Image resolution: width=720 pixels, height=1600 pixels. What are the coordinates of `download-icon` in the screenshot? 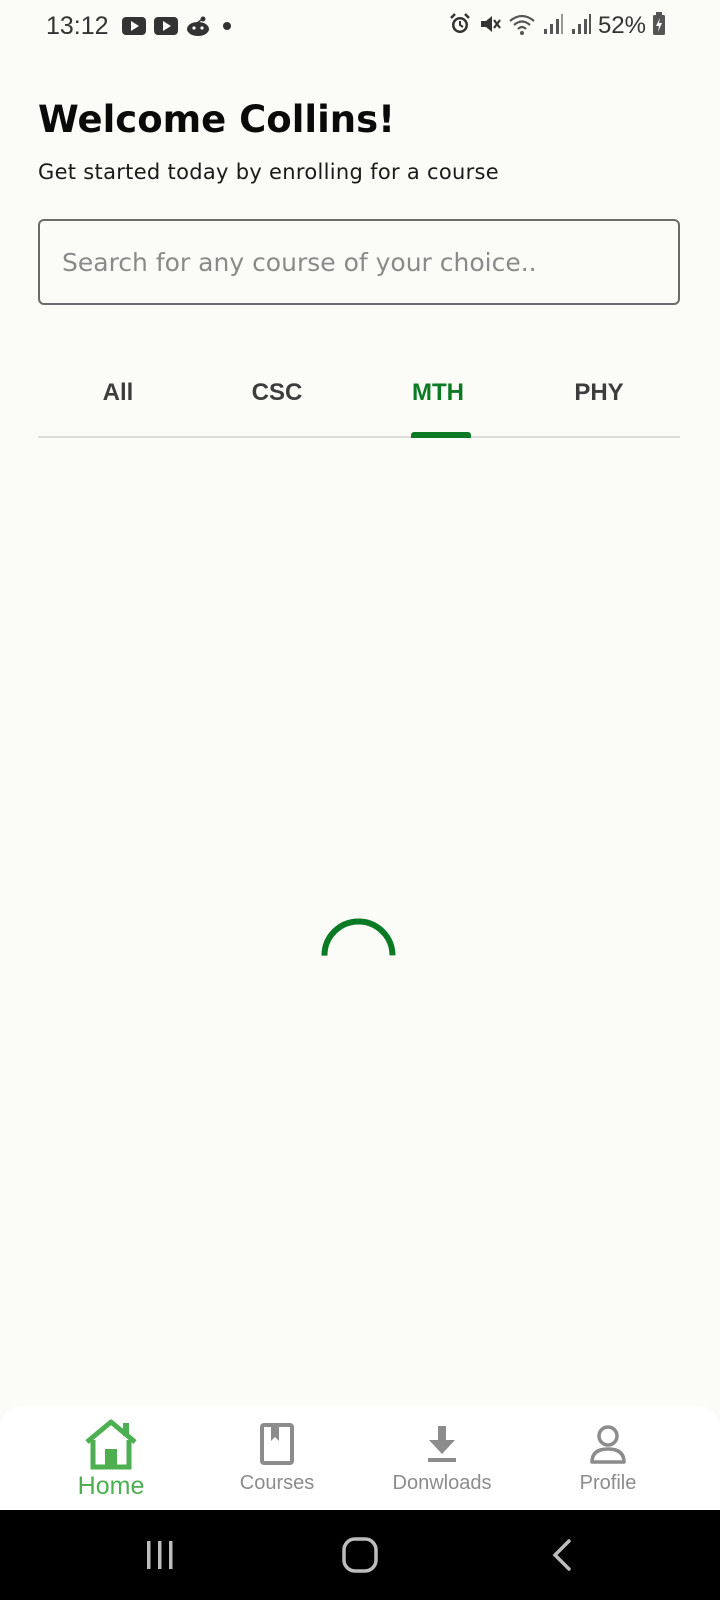 It's located at (442, 1444).